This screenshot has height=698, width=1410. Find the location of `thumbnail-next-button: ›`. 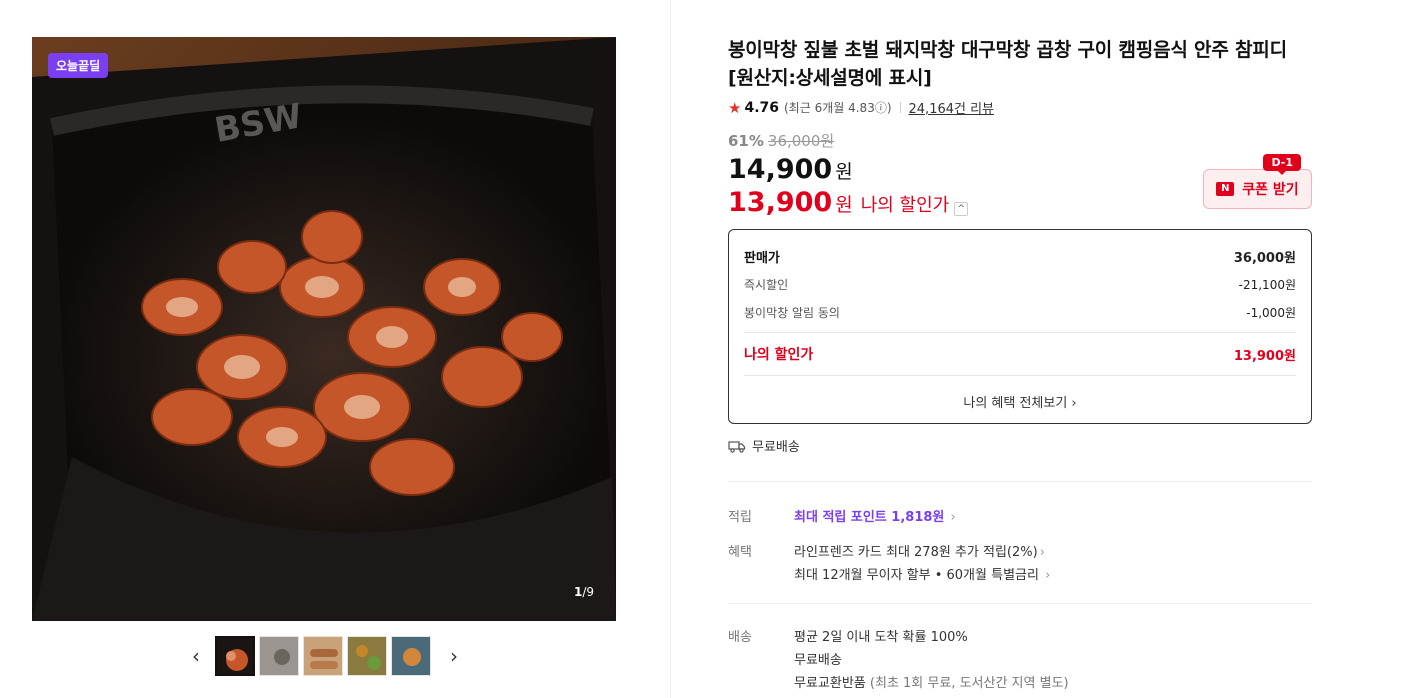

thumbnail-next-button: › is located at coordinates (454, 656).